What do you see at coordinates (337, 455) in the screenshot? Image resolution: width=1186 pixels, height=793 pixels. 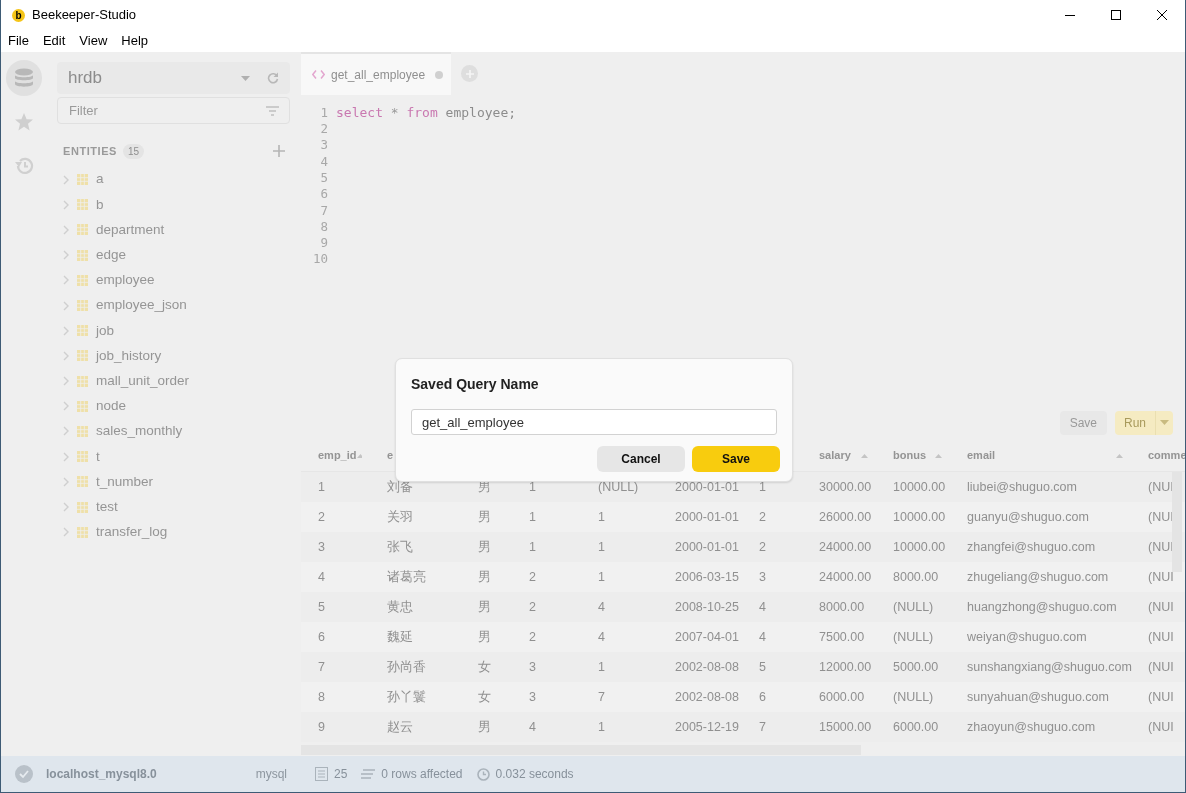 I see `column-header: emp_id` at bounding box center [337, 455].